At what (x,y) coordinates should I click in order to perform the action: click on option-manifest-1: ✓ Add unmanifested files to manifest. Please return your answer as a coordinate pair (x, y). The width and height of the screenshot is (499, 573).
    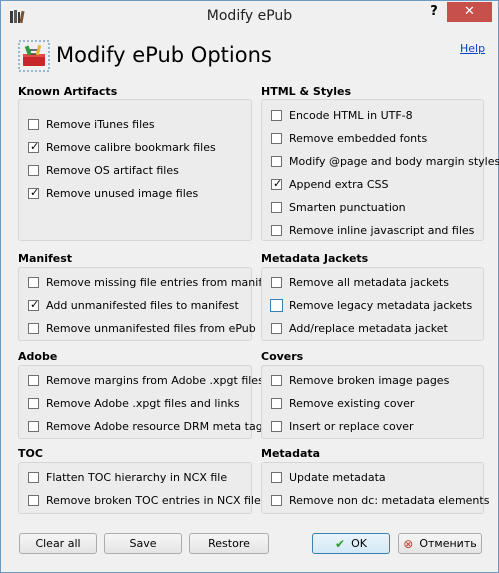
    Looking at the image, I should click on (133, 305).